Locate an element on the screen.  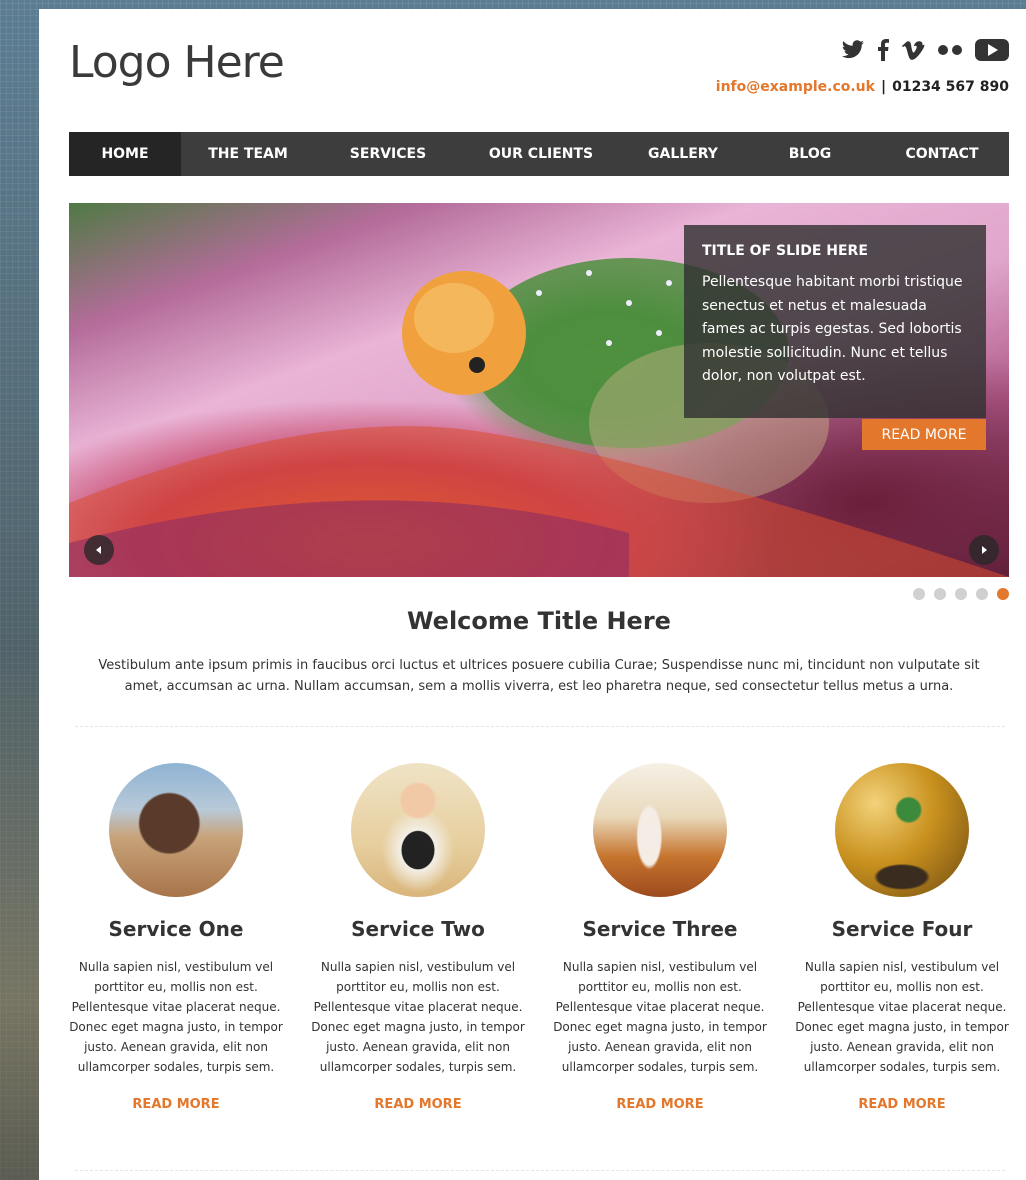
nav-item-home: HOME is located at coordinates (125, 154).